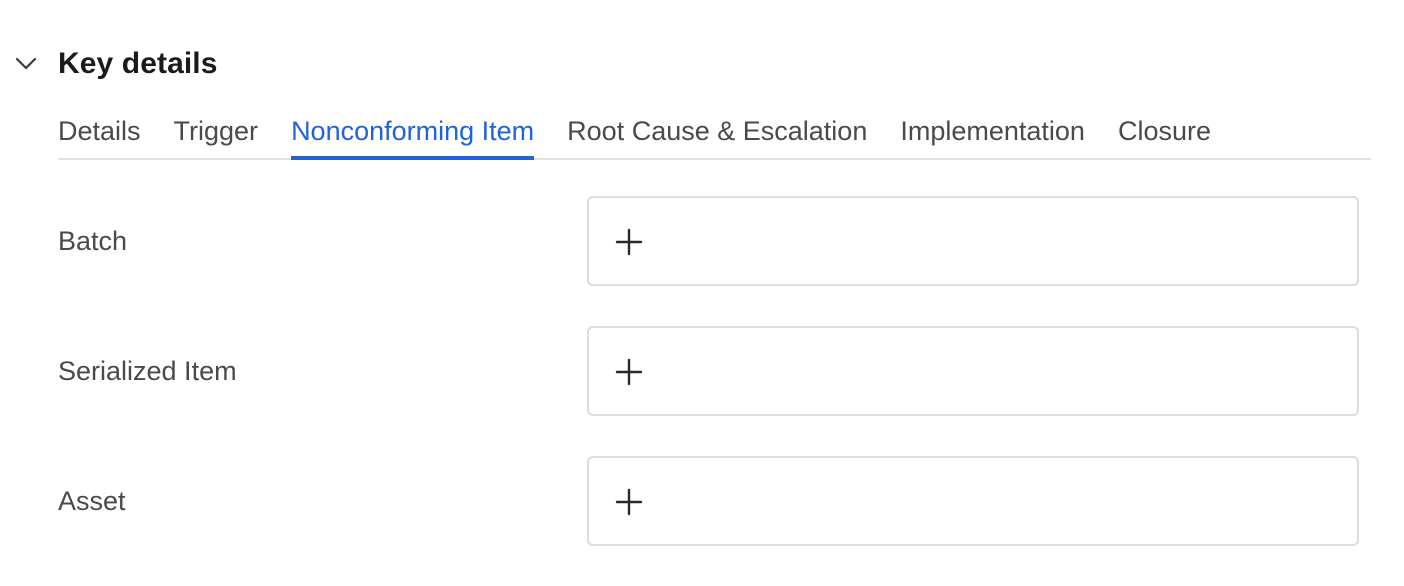 Image resolution: width=1404 pixels, height=586 pixels. I want to click on tab-nonconforming-item: Nonconforming Item, so click(413, 132).